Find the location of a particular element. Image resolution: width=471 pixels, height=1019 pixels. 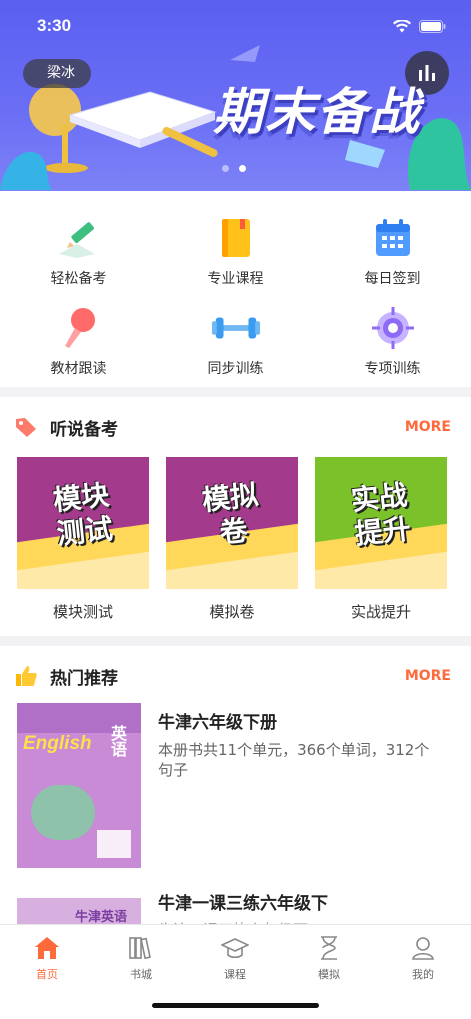

calendar-icon is located at coordinates (392, 237).